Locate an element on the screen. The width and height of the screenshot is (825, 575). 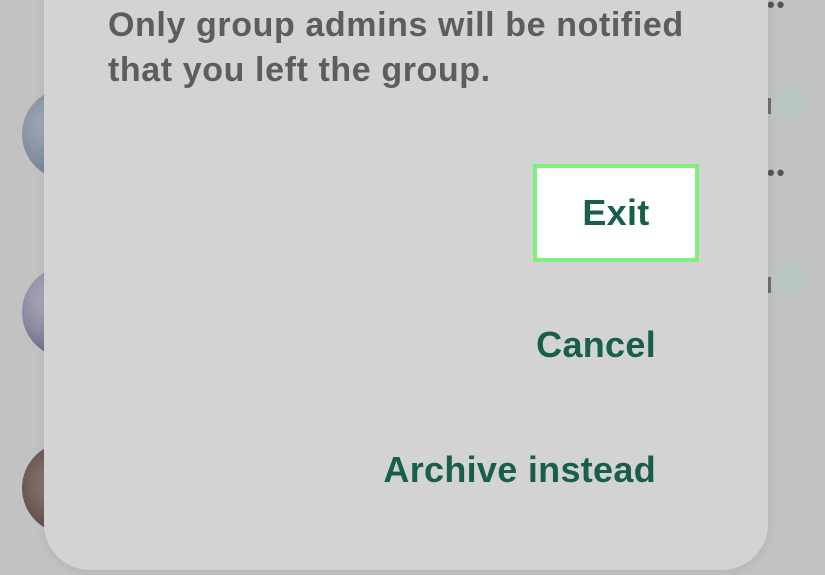
archive-instead-button: Archive instead is located at coordinates (475, 470).